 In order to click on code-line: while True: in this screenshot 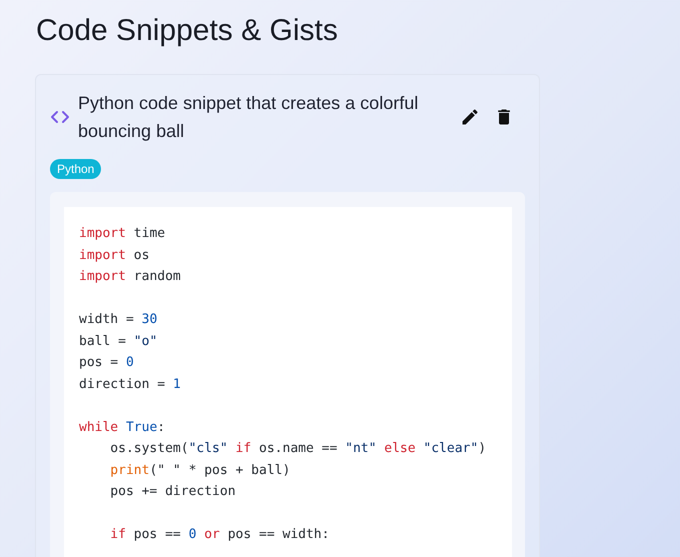, I will do `click(122, 427)`.